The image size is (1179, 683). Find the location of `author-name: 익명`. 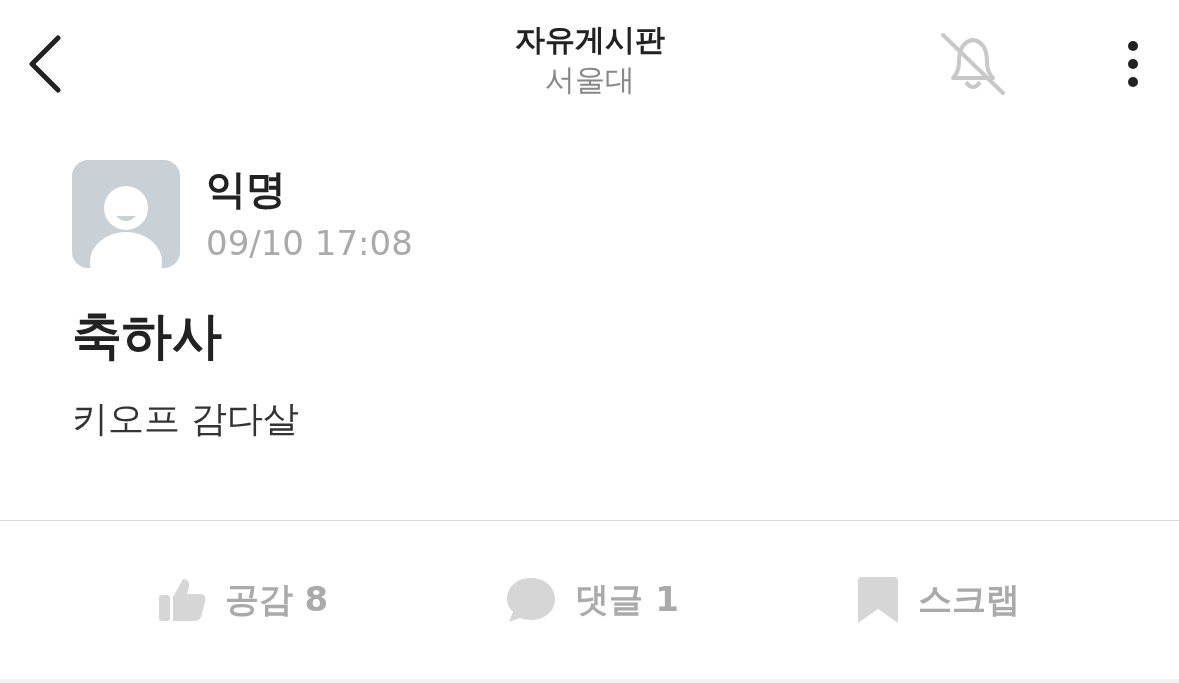

author-name: 익명 is located at coordinates (246, 189).